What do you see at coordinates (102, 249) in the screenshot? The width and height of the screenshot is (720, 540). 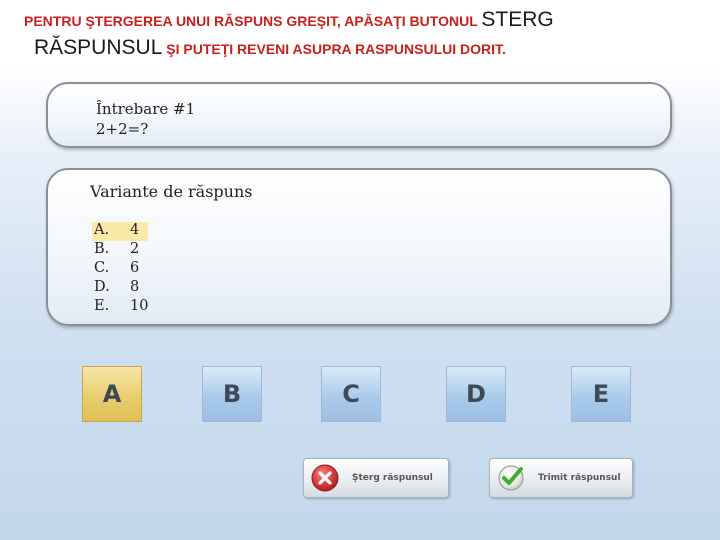 I see `option-letter: B.` at bounding box center [102, 249].